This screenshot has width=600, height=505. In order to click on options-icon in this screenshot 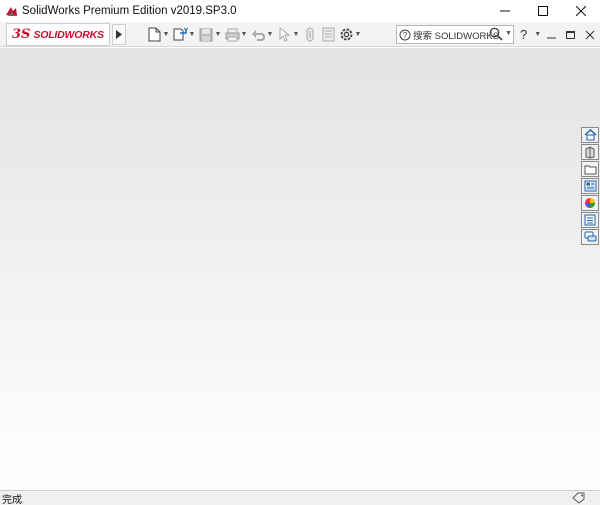, I will do `click(346, 35)`.